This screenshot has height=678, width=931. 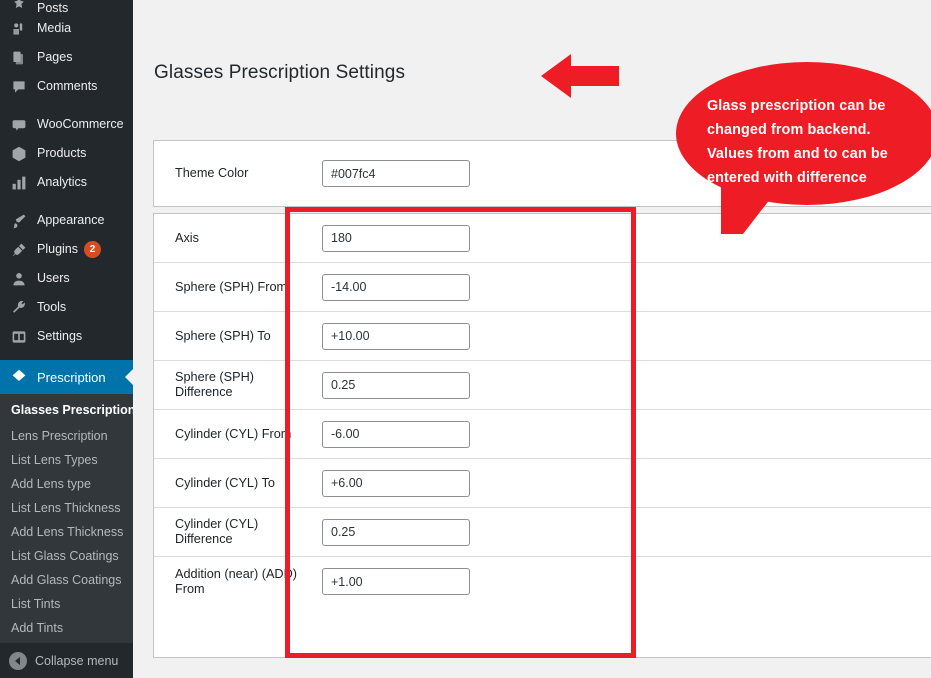 I want to click on field-input-addition-near-add-from, so click(x=396, y=581).